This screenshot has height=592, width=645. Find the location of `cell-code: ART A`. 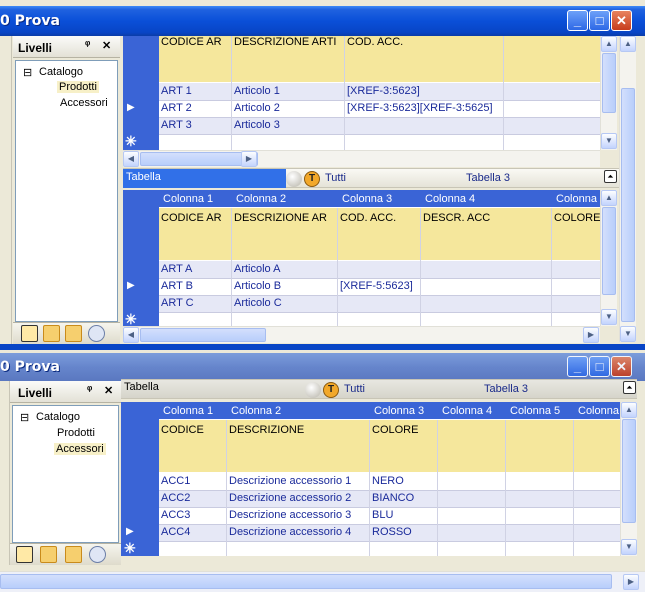

cell-code: ART A is located at coordinates (176, 269).